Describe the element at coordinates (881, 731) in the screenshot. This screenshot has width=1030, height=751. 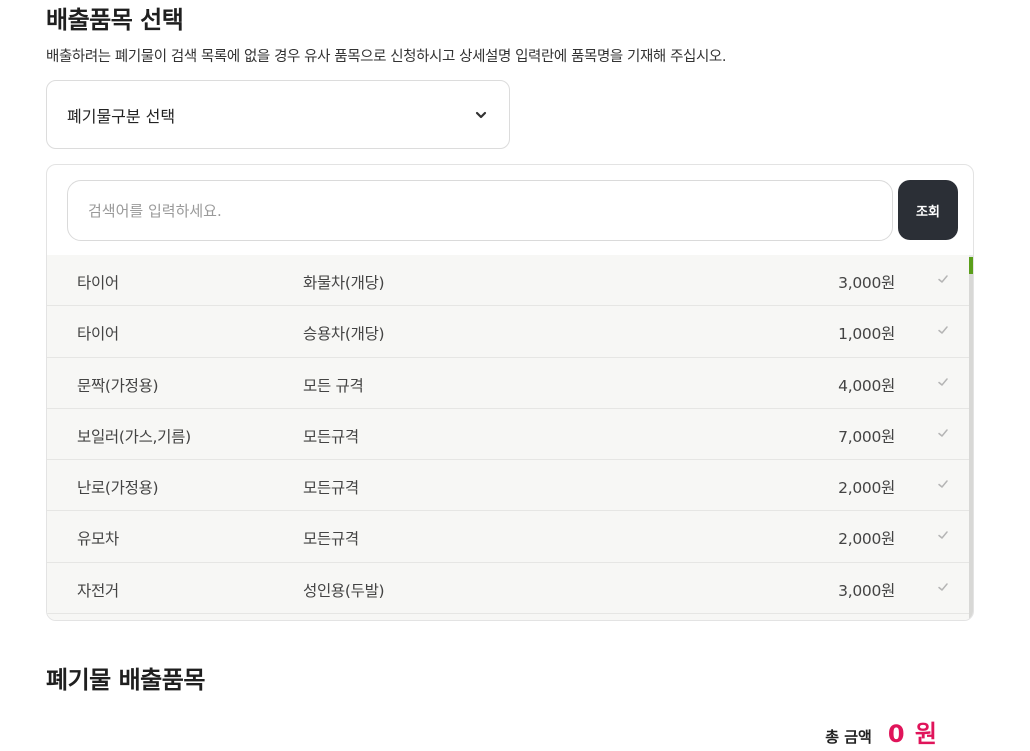
I see `total-amount: 총 금액 0 원` at that location.